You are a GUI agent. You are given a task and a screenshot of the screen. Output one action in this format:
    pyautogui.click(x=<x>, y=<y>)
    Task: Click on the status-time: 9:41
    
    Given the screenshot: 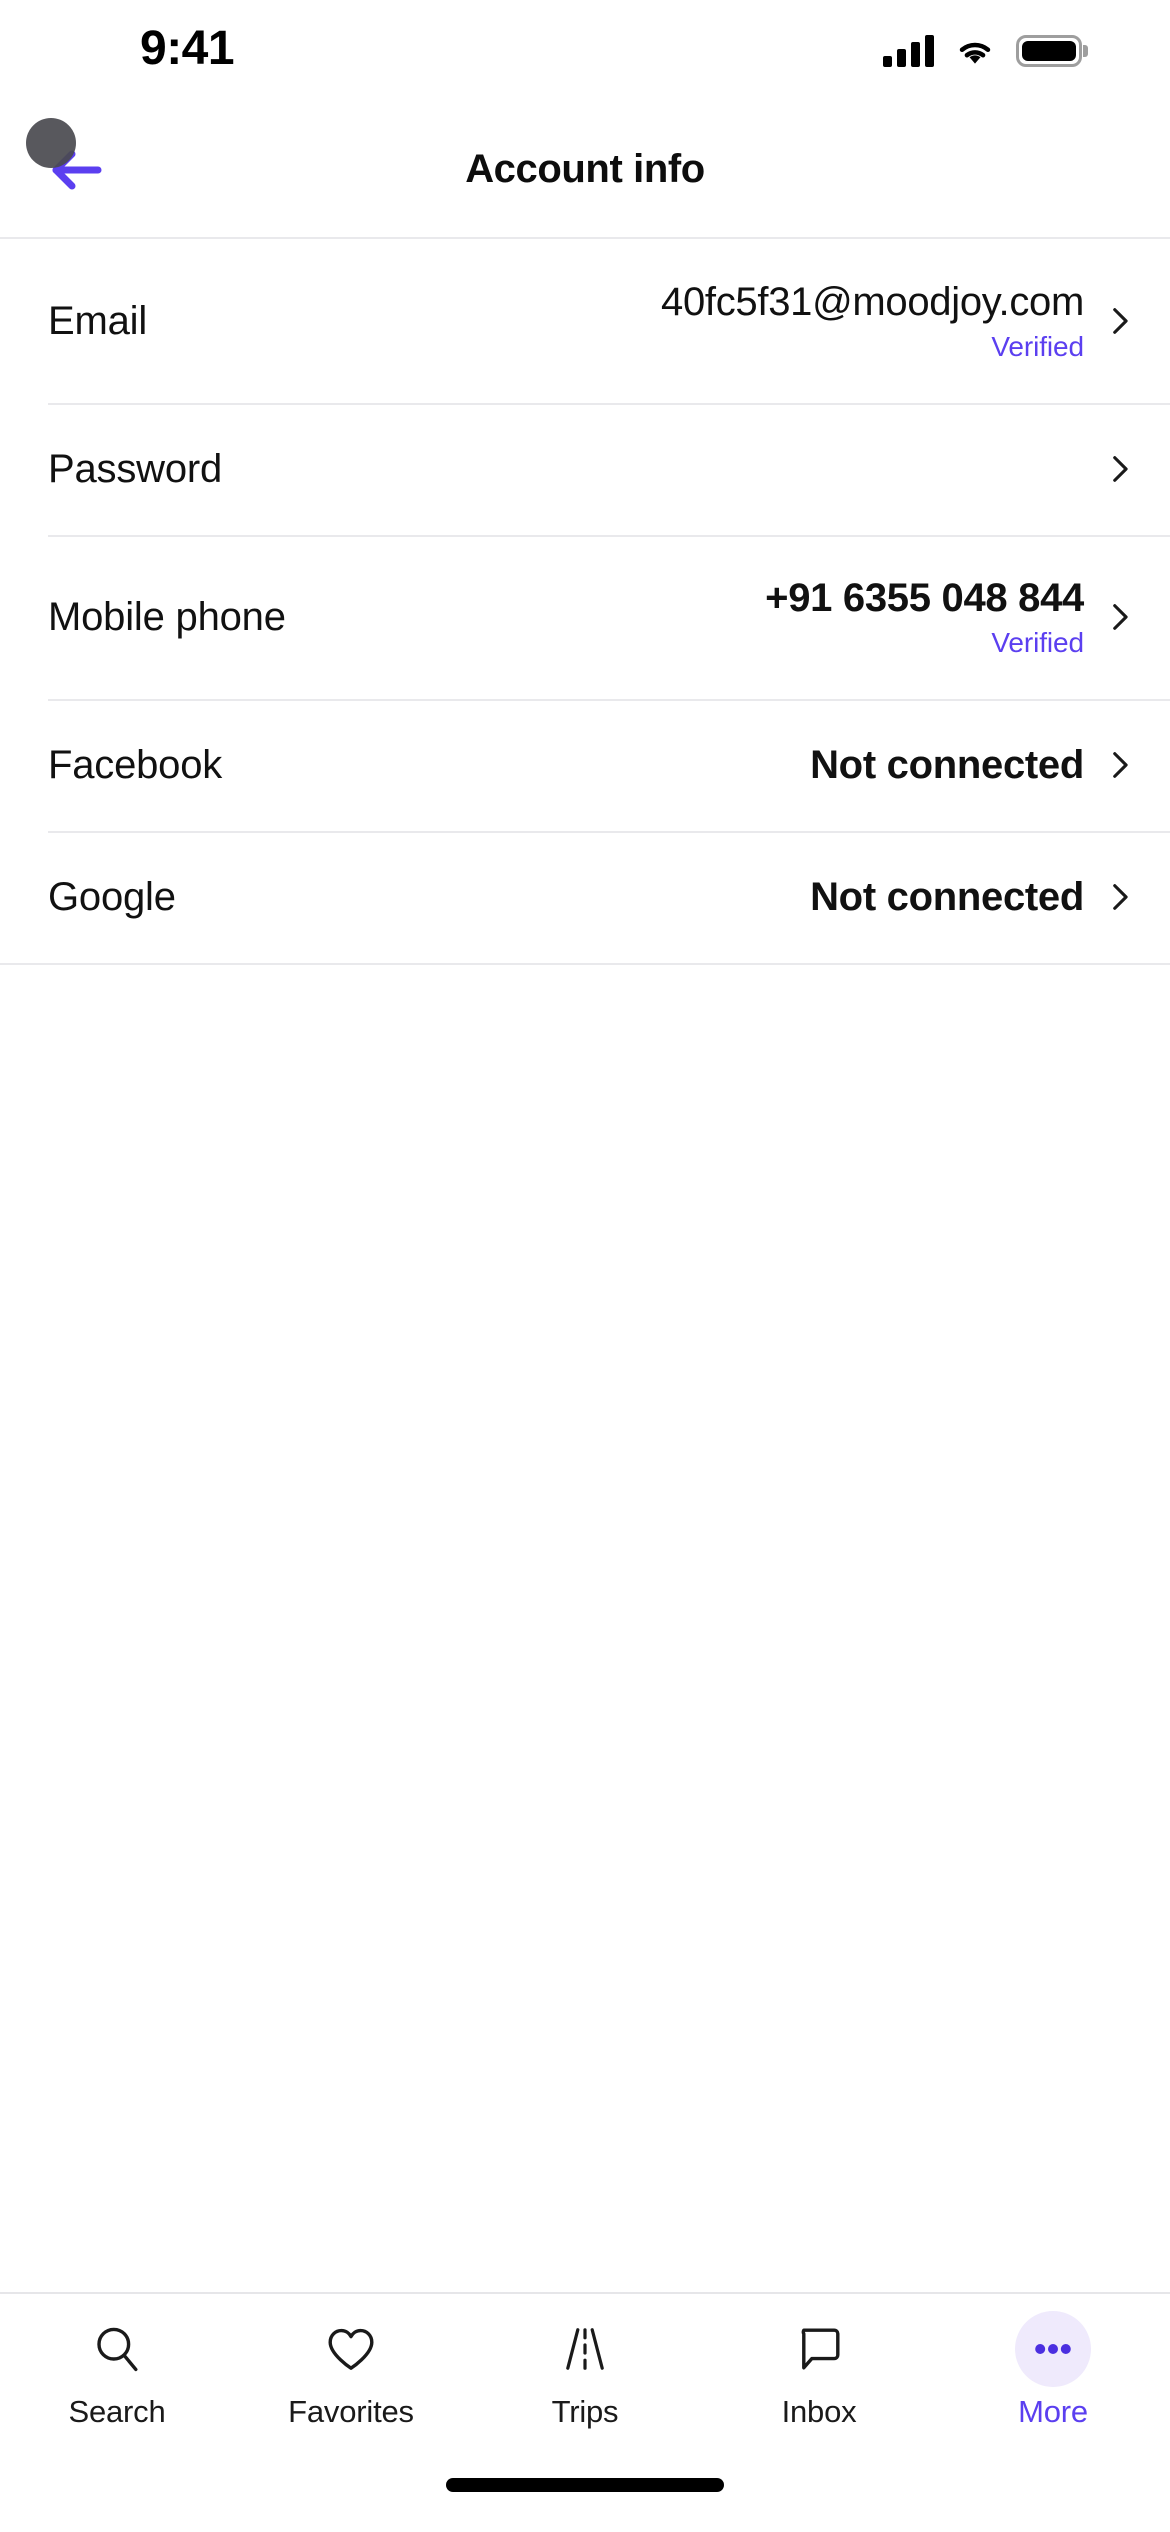 What is the action you would take?
    pyautogui.click(x=187, y=48)
    